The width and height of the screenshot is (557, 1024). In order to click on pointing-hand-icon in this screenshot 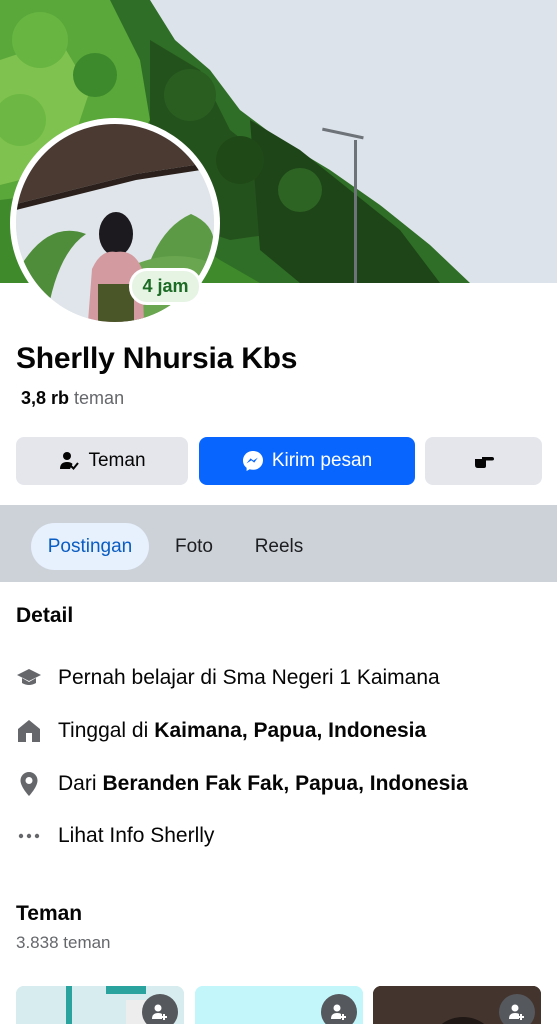, I will do `click(484, 461)`.